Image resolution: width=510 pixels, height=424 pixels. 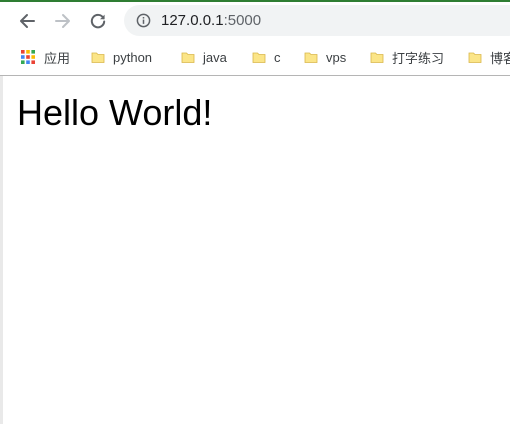 I want to click on reload-button, so click(x=98, y=21).